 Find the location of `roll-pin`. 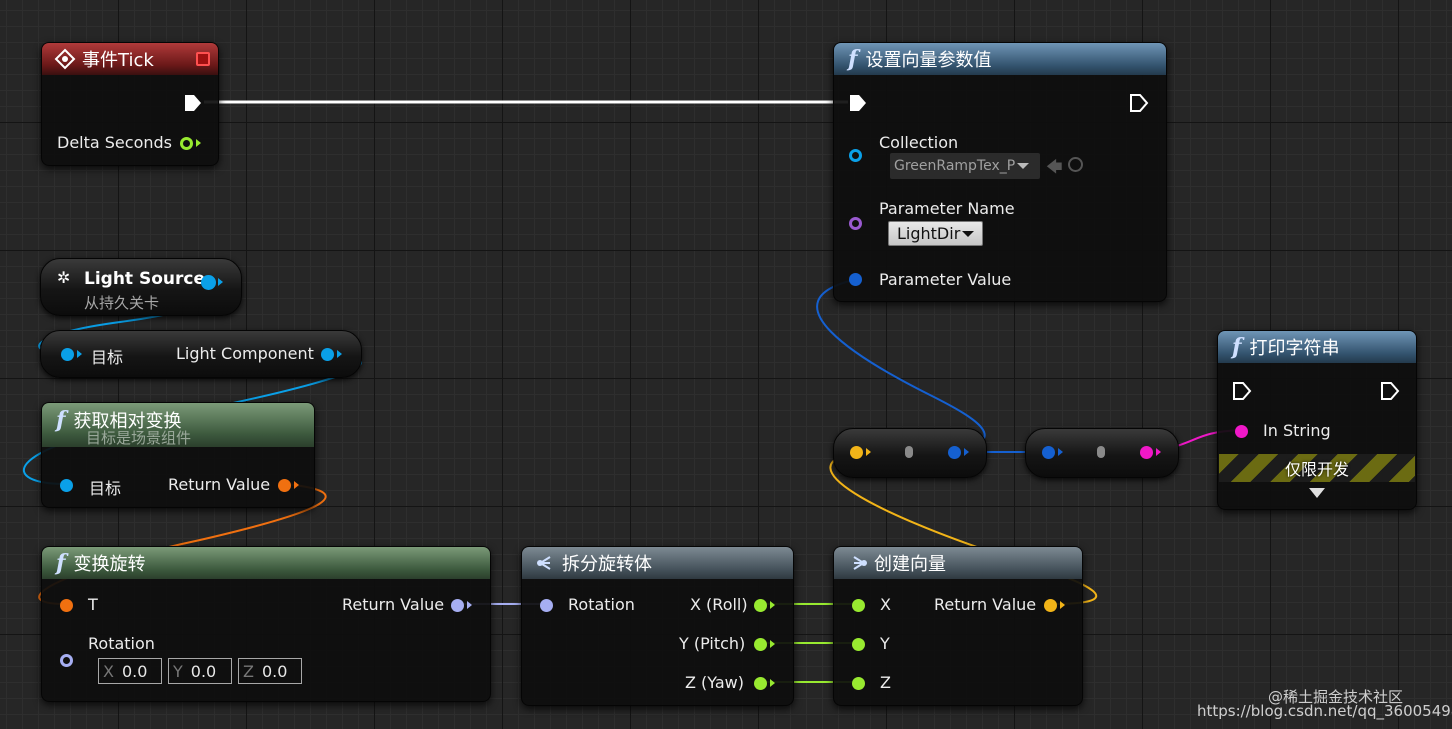

roll-pin is located at coordinates (760, 605).